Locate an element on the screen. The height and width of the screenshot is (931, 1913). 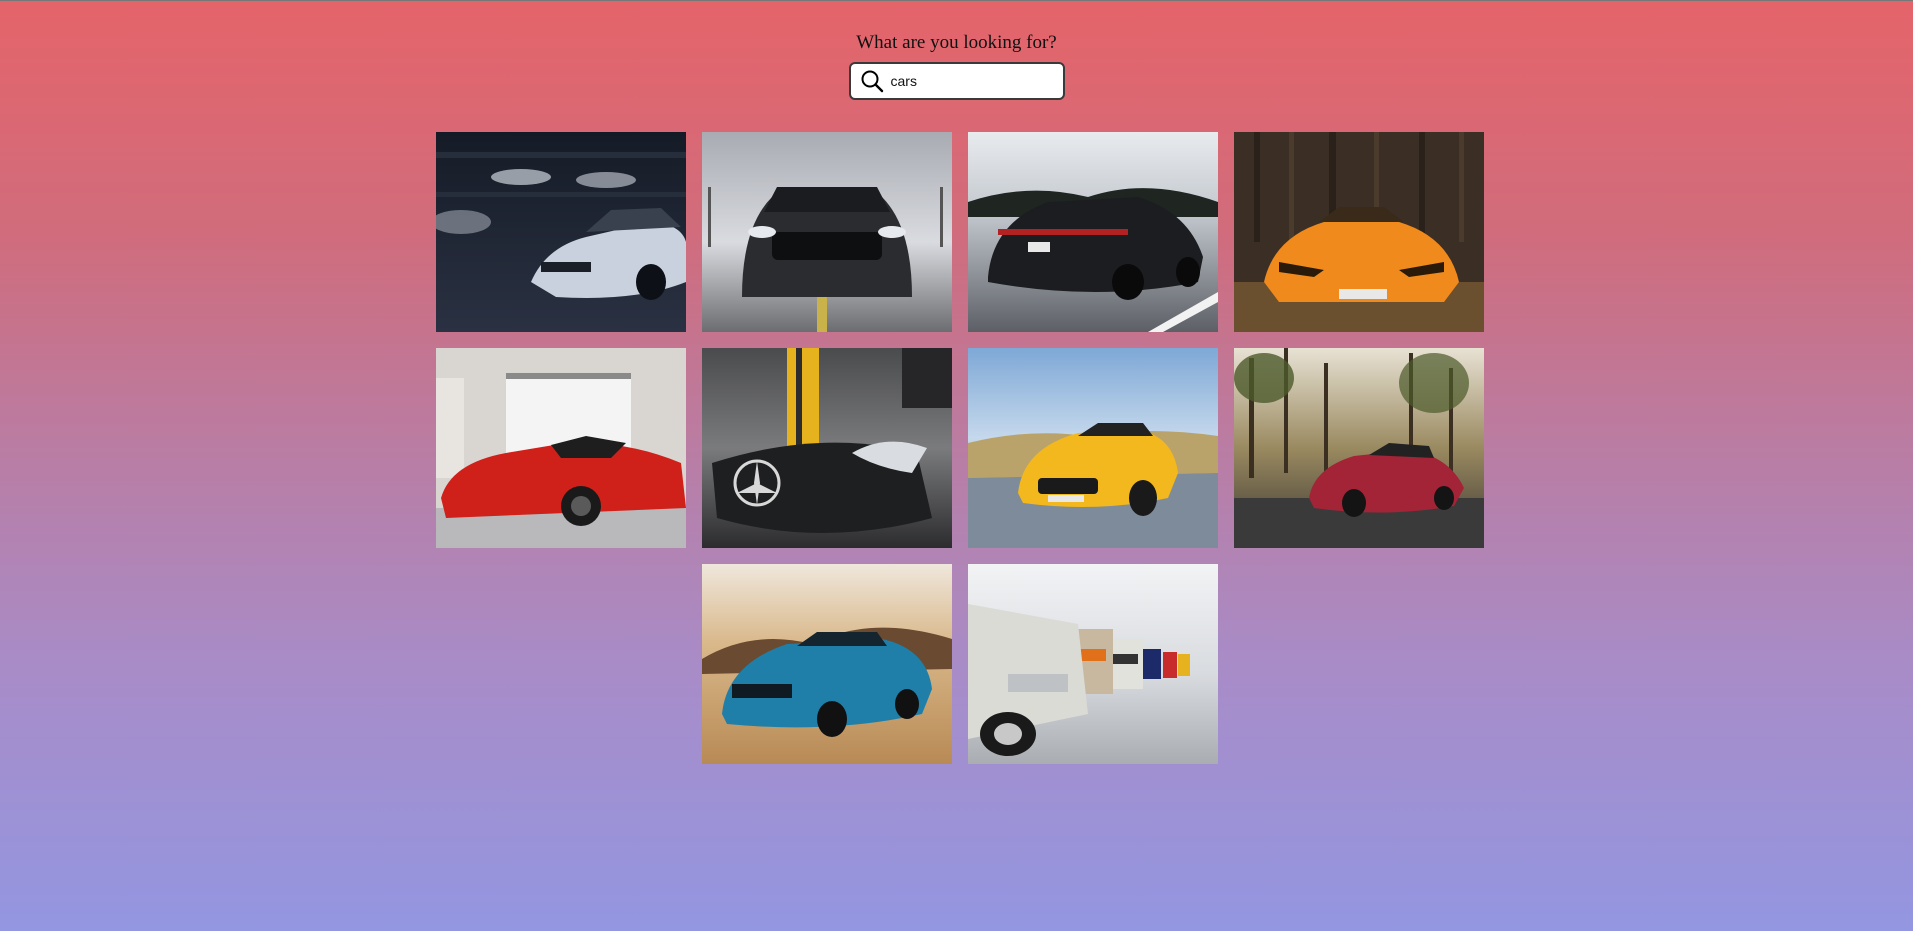
search-icon is located at coordinates (872, 81).